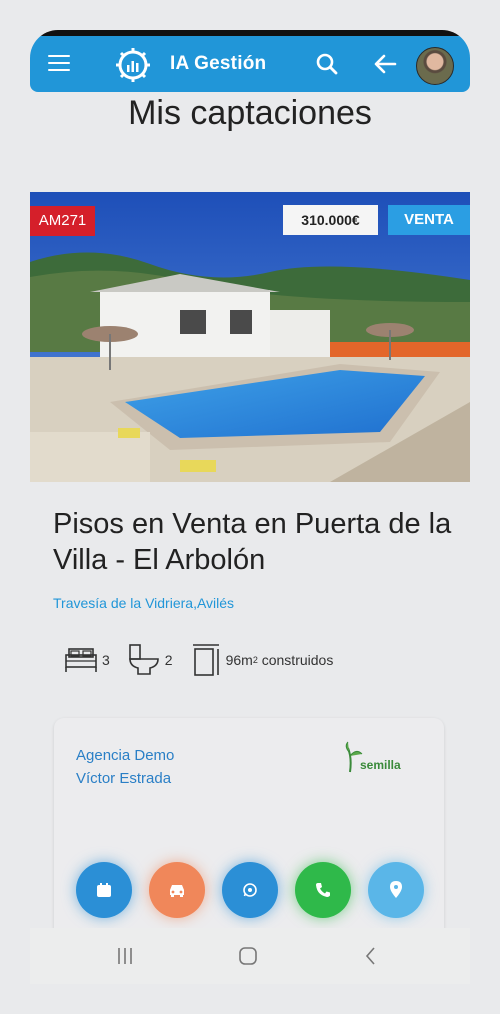 The height and width of the screenshot is (1014, 500). Describe the element at coordinates (168, 660) in the screenshot. I see `bathrooms-count: 2` at that location.